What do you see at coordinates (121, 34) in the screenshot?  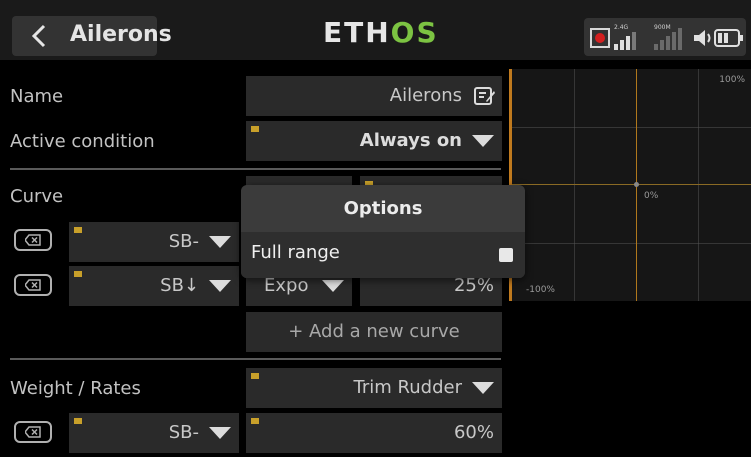 I see `page-title: Ailerons` at bounding box center [121, 34].